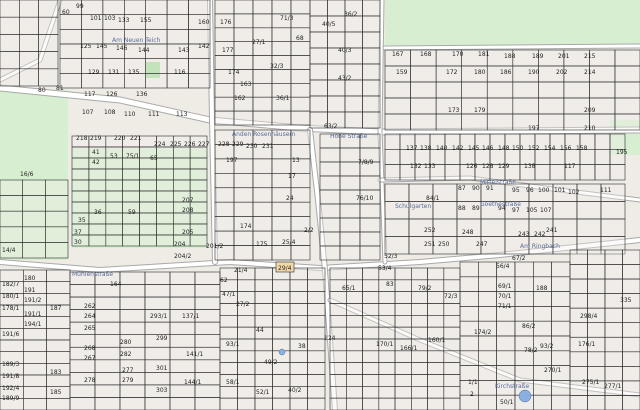 This screenshot has width=640, height=410. I want to click on church-poi-icon, so click(525, 396).